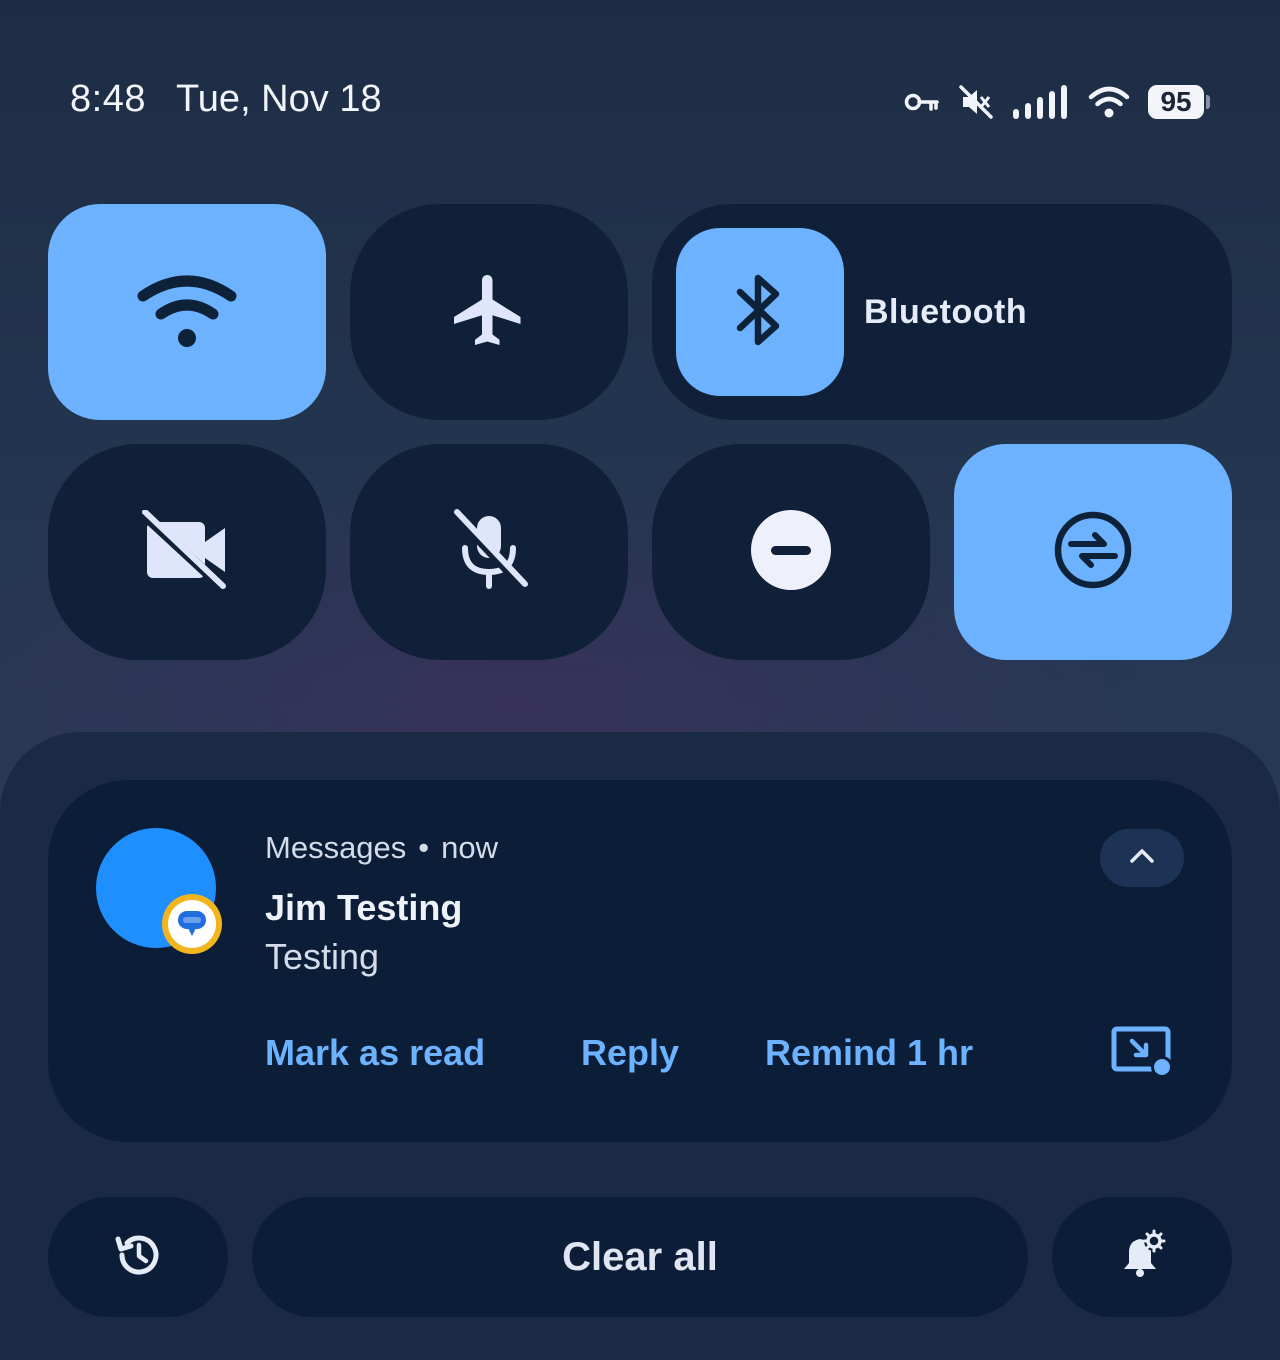 The height and width of the screenshot is (1360, 1280). I want to click on remind-button: Remind 1 hr, so click(869, 1053).